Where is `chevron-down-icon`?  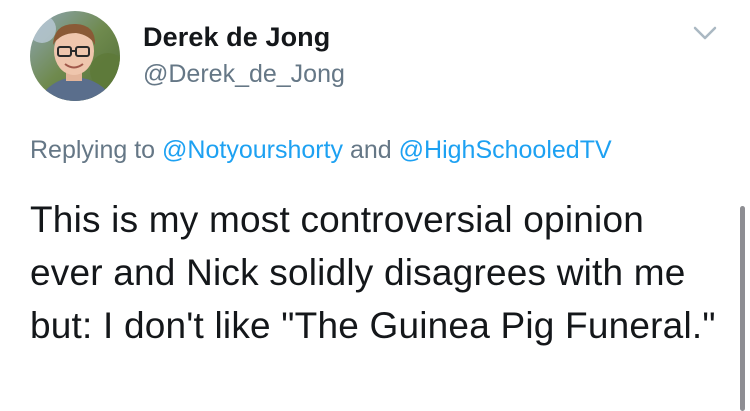 chevron-down-icon is located at coordinates (705, 33).